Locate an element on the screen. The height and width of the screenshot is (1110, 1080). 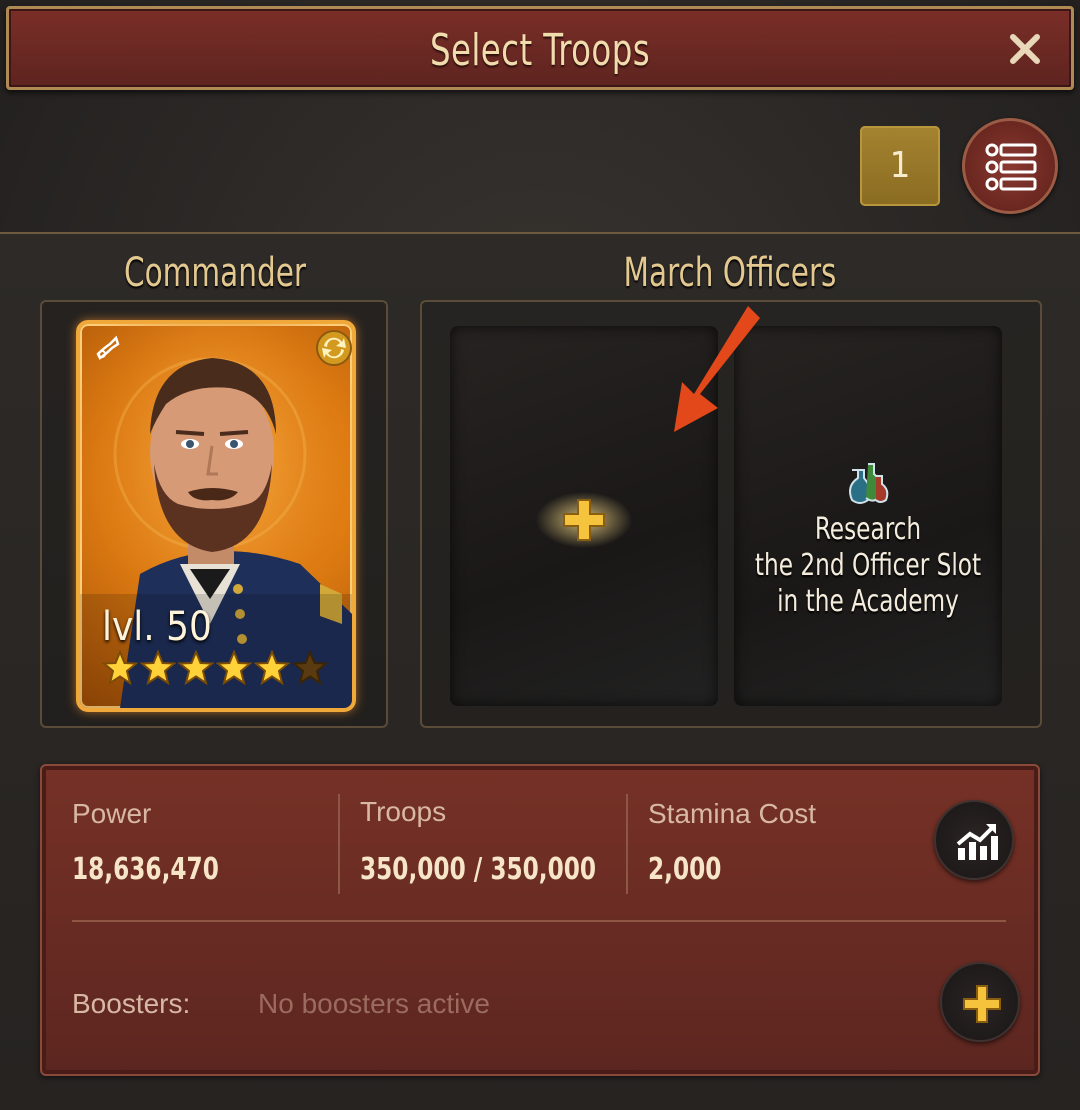
power-value: 18,636,470 is located at coordinates (145, 869).